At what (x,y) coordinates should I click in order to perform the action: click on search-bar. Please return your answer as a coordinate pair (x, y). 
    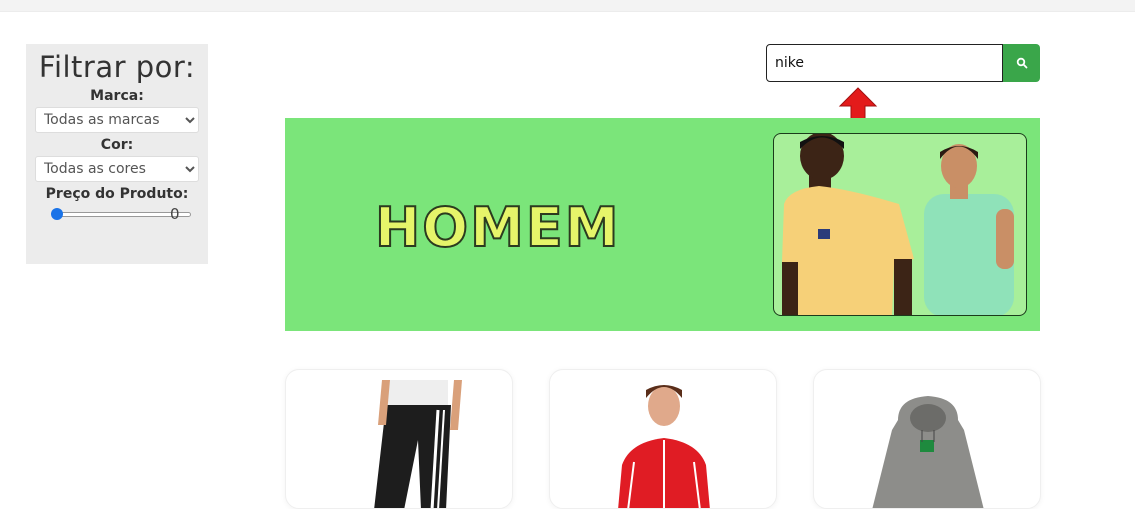
    Looking at the image, I should click on (903, 63).